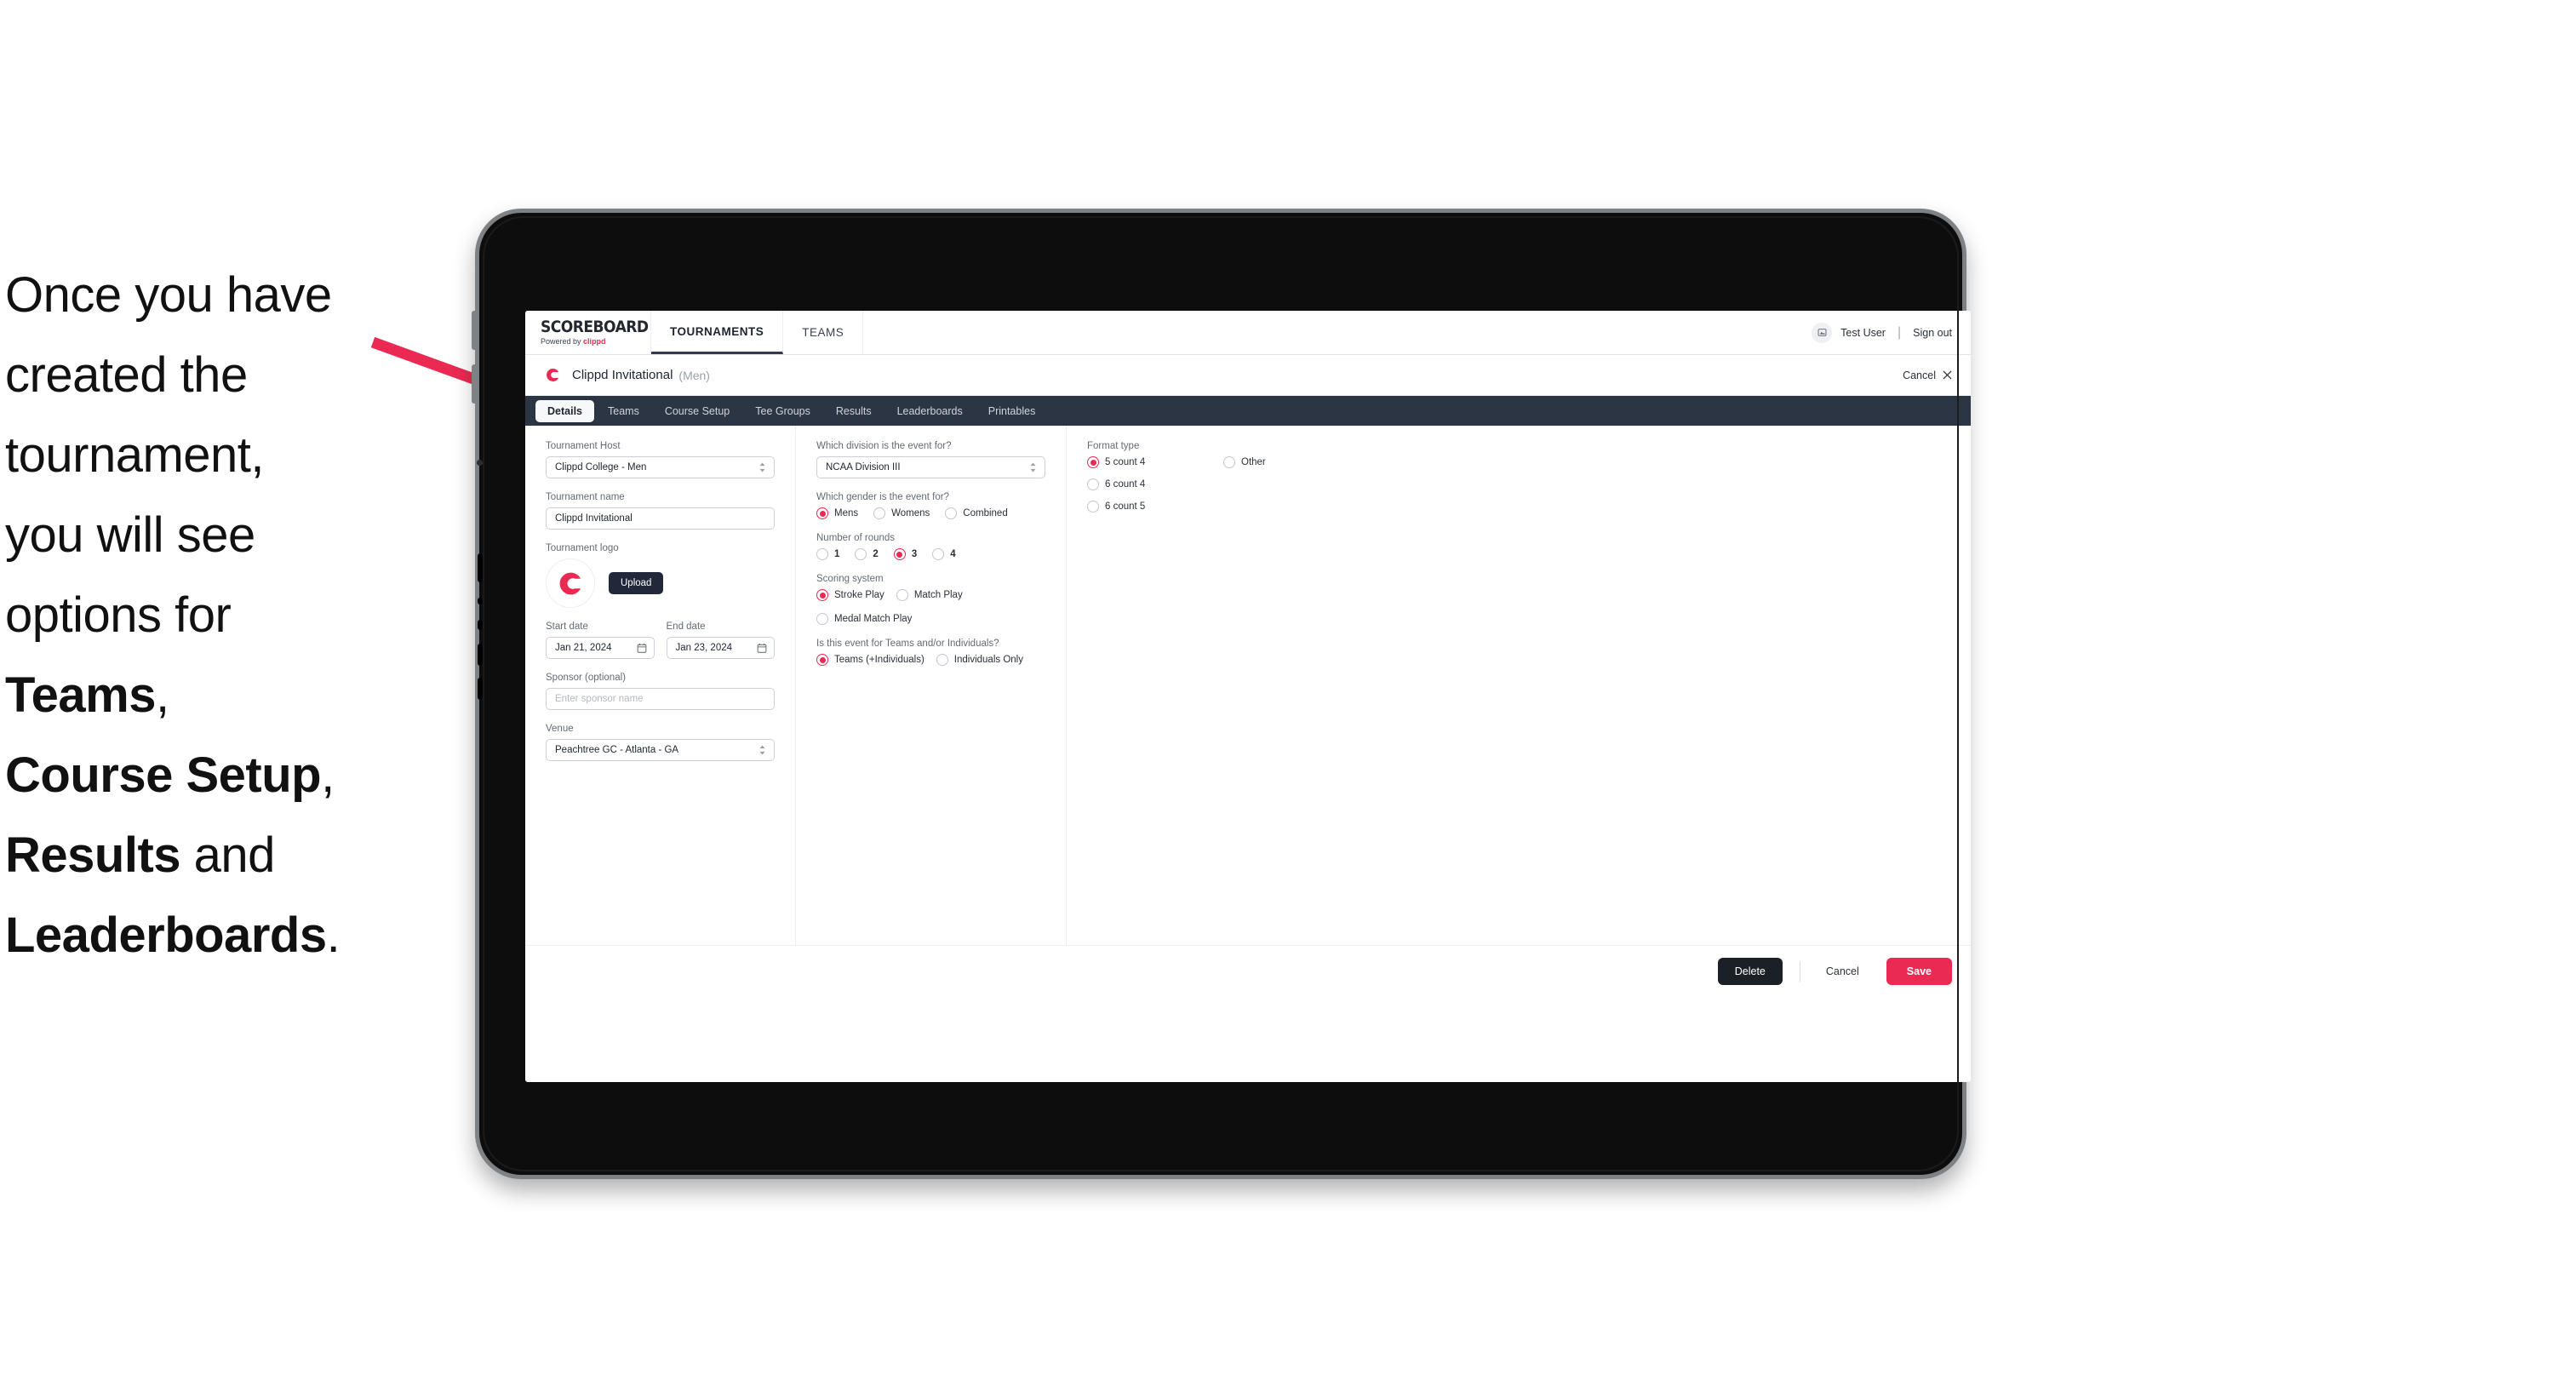  What do you see at coordinates (1933, 333) in the screenshot?
I see `sign-out-link: Sign out` at bounding box center [1933, 333].